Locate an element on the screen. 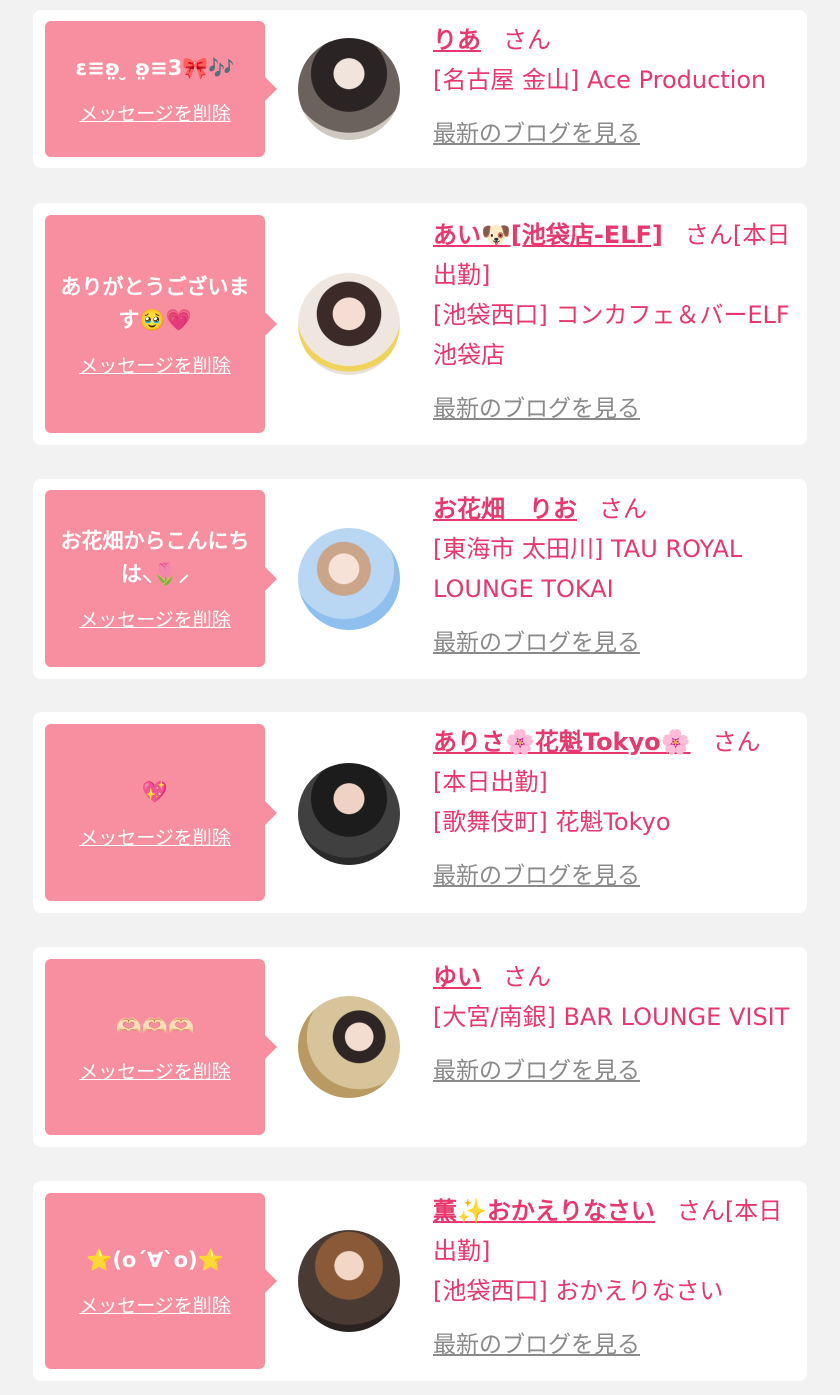 The image size is (840, 1395). sender-name-link: 薫✨おかえりなさい is located at coordinates (544, 1211).